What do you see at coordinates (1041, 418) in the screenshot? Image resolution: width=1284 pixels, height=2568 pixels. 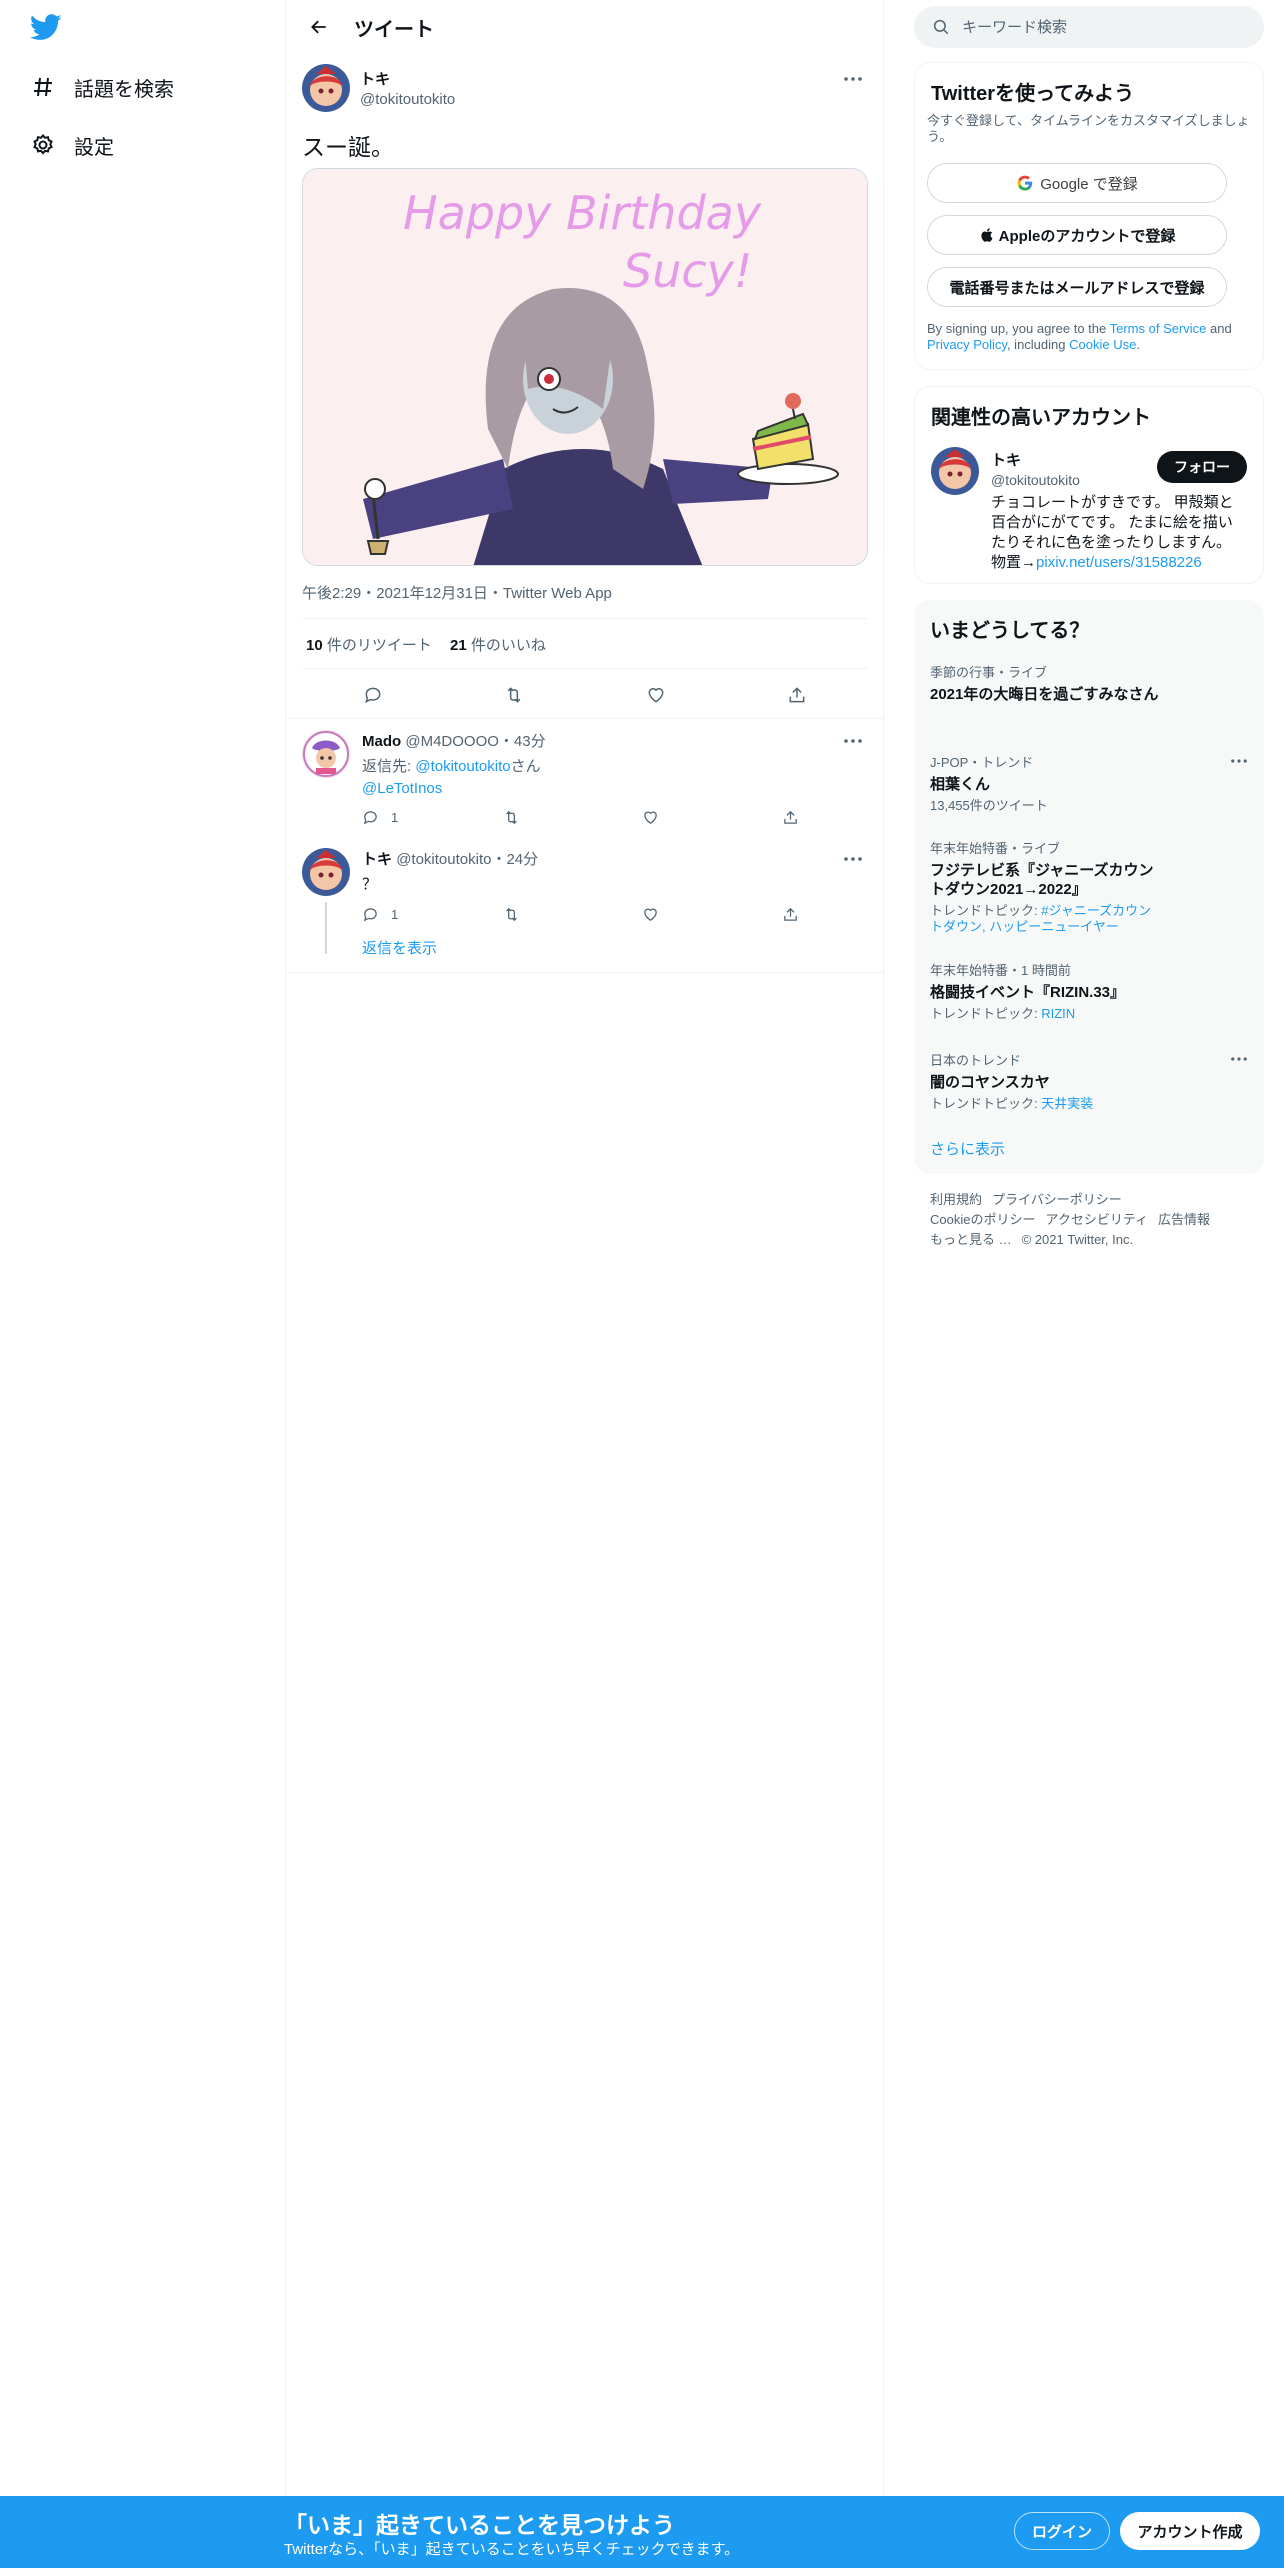 I see `related-card-title: 関連性の高いアカウント` at bounding box center [1041, 418].